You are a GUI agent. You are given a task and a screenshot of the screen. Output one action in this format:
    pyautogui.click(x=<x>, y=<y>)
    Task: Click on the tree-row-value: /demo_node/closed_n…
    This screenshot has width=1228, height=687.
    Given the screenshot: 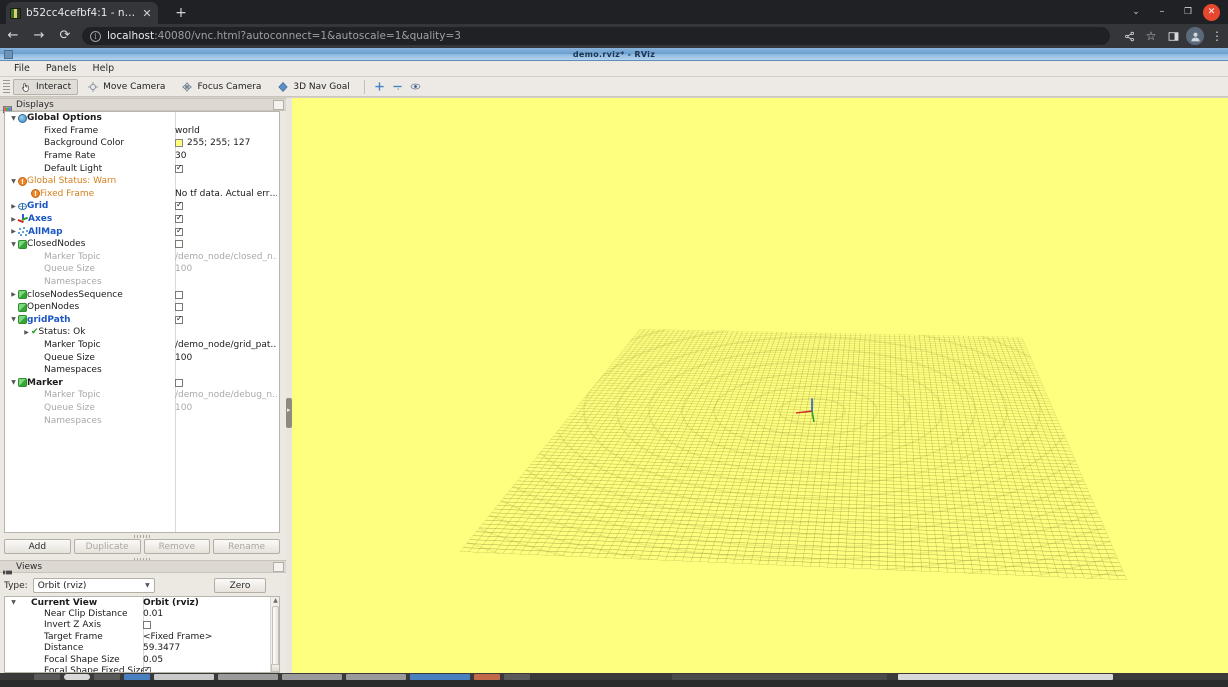 What is the action you would take?
    pyautogui.click(x=226, y=257)
    